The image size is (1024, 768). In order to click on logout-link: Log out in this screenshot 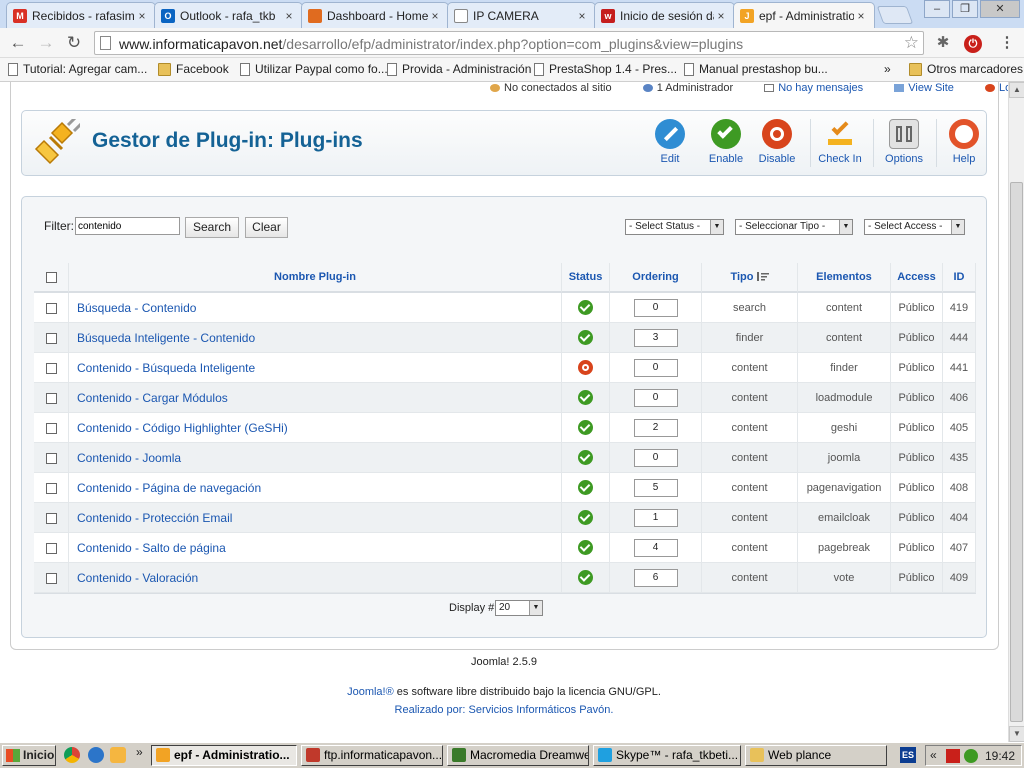, I will do `click(1003, 88)`.